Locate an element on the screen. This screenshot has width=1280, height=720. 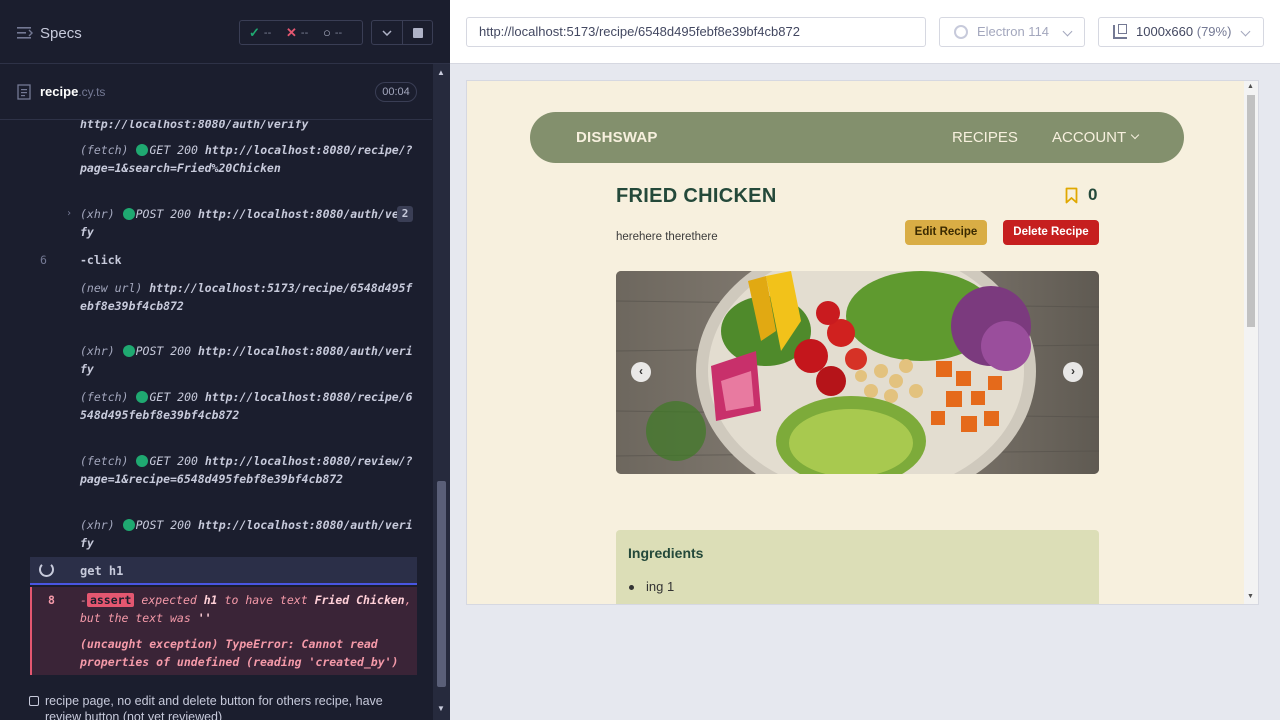
reporter-header: Specs ✓ -- ✕ -- ○ -- is located at coordinates (225, 32).